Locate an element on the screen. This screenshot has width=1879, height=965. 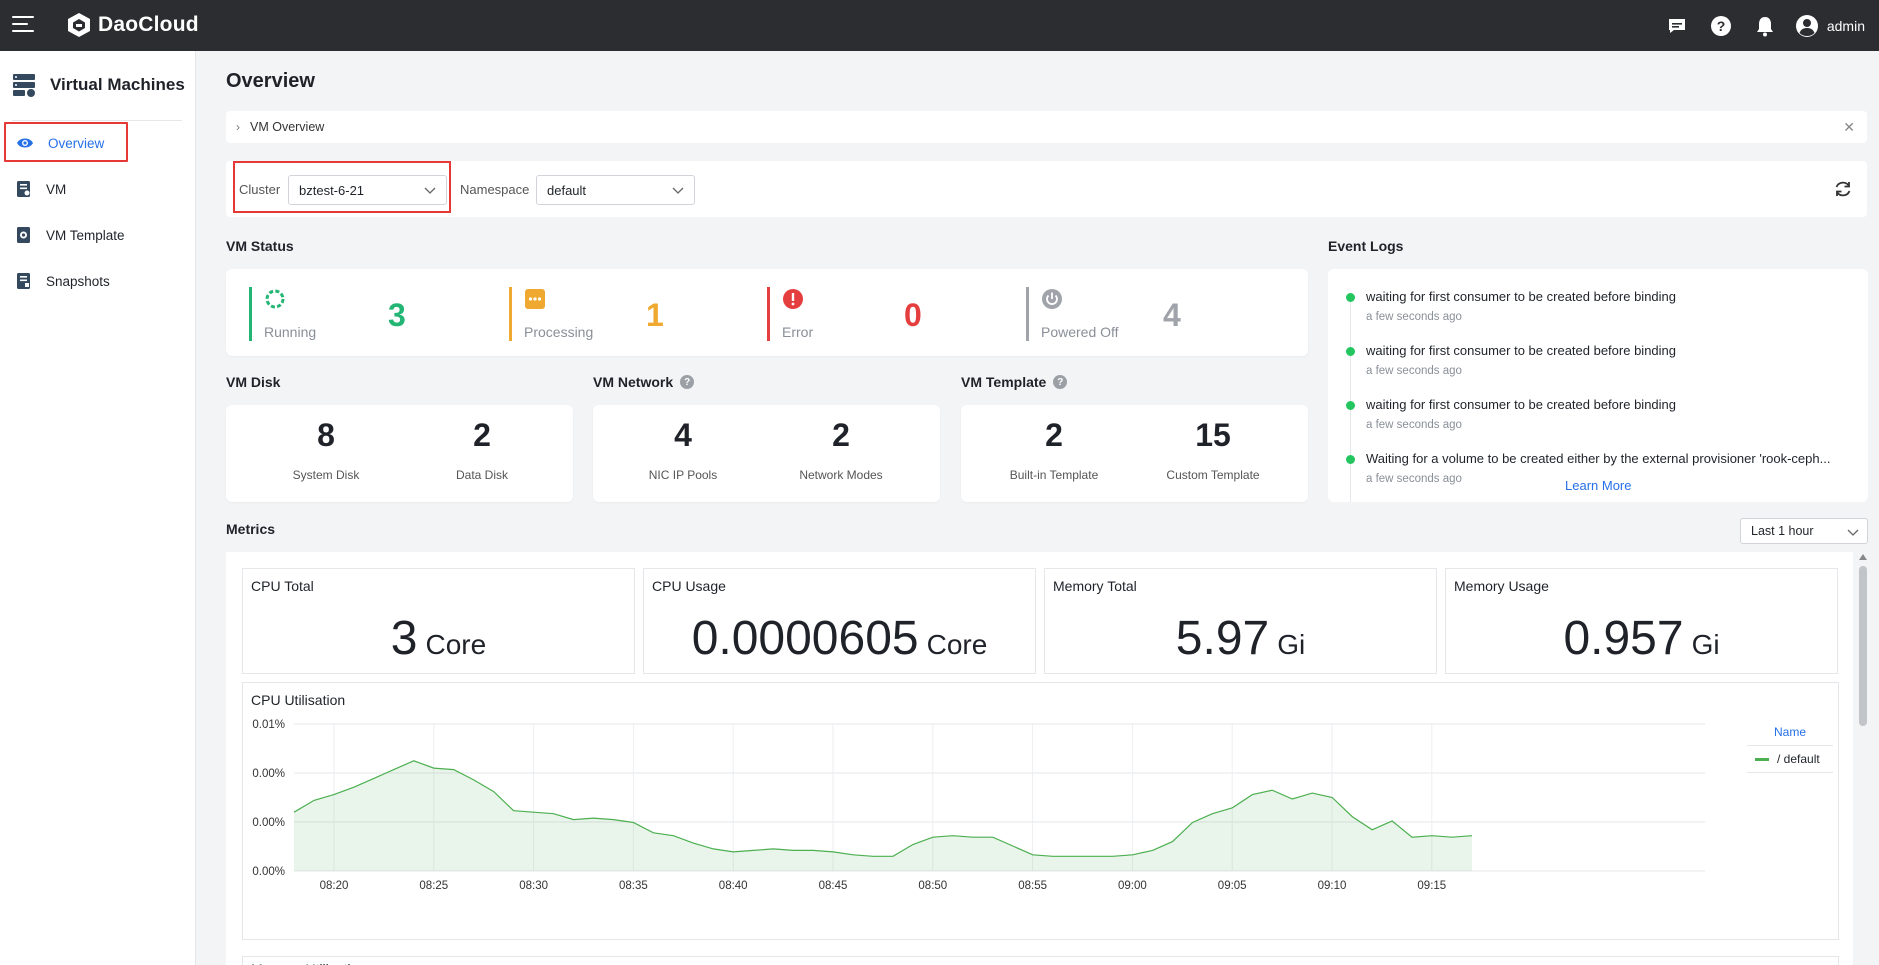
sidebar-title: Virtual Machines is located at coordinates (117, 84).